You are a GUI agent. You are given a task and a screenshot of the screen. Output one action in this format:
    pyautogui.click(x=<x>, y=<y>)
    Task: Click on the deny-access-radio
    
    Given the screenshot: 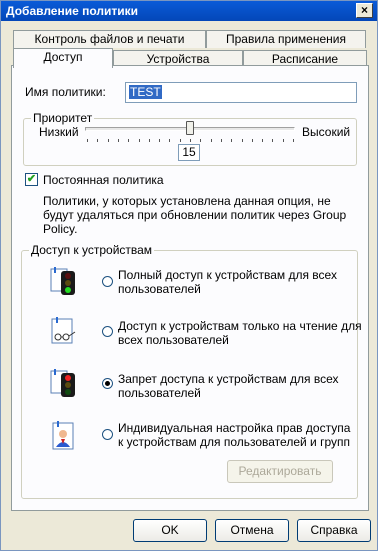 What is the action you would take?
    pyautogui.click(x=107, y=383)
    